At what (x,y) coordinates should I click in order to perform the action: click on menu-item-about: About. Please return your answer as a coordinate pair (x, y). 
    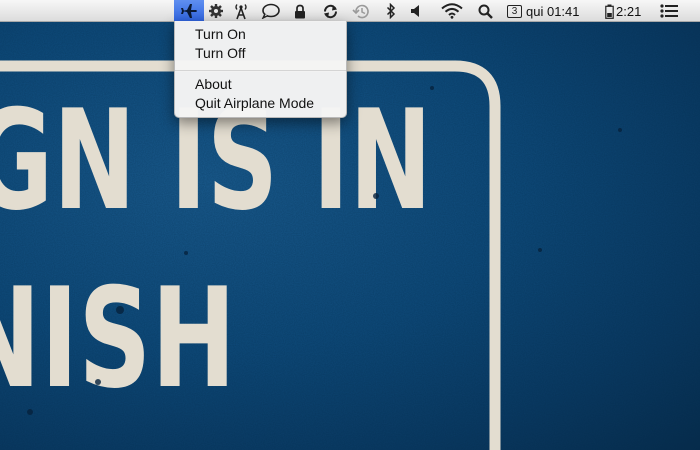
    Looking at the image, I should click on (260, 84).